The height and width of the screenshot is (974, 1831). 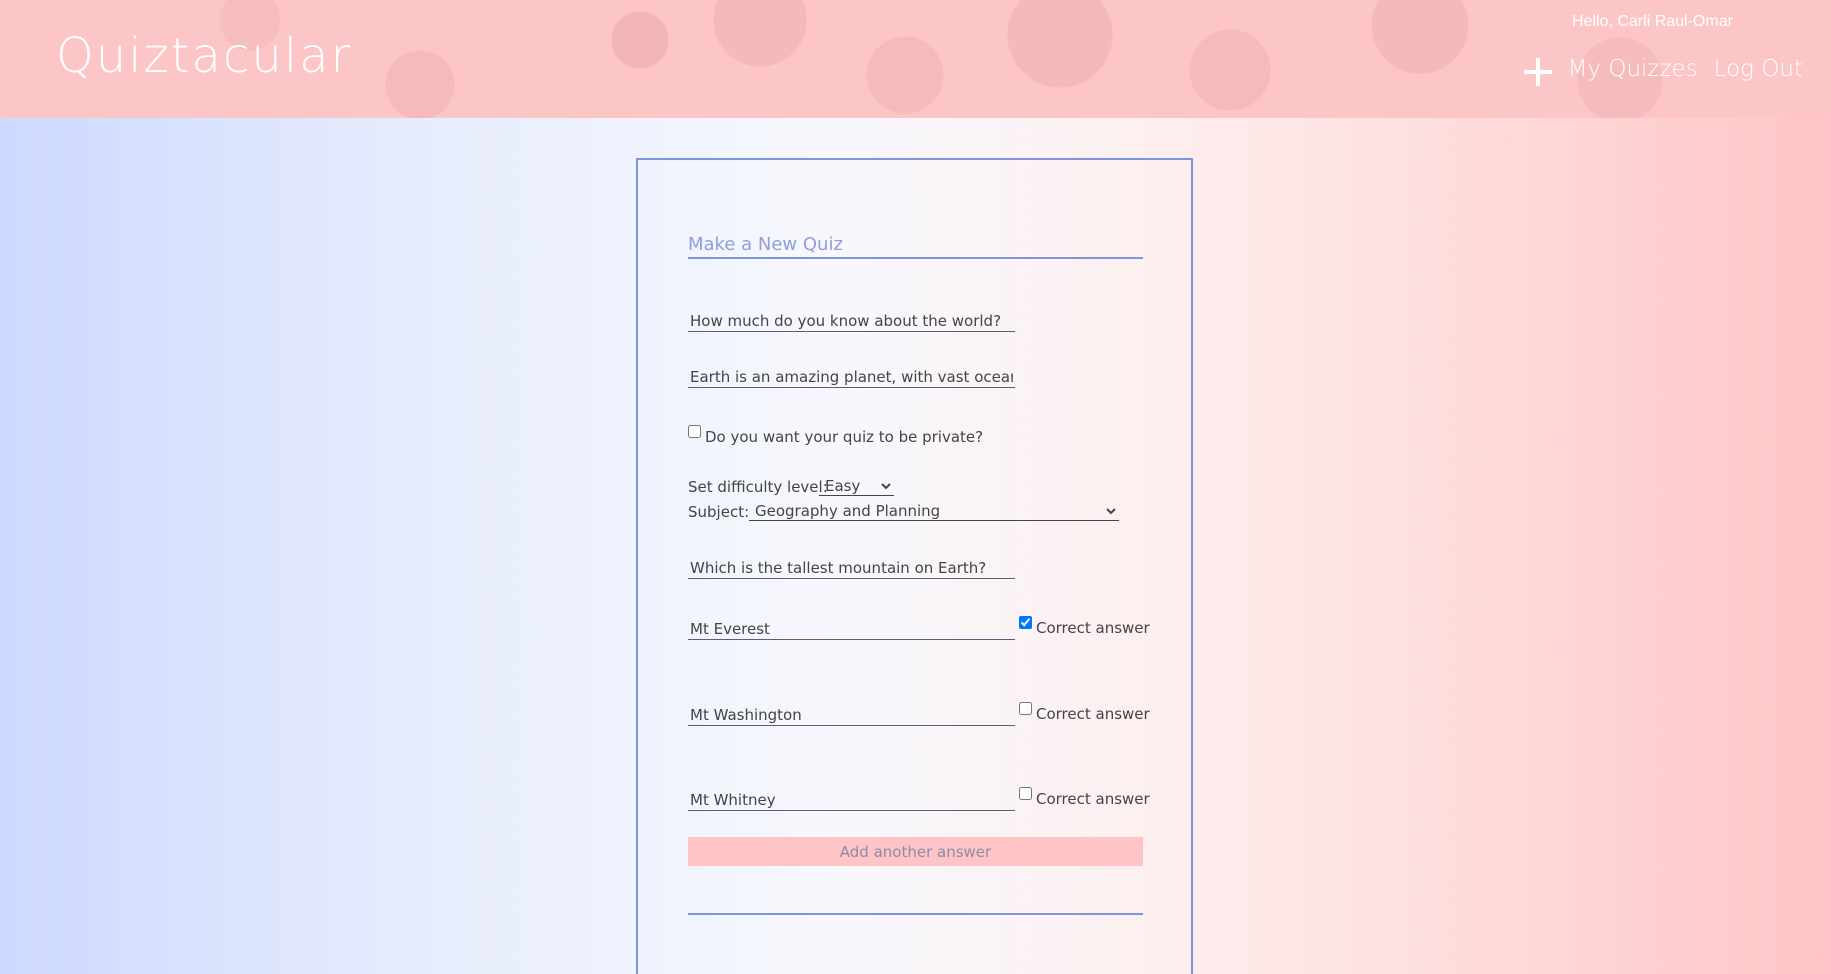 I want to click on difficulty-select: Easy, so click(x=856, y=486).